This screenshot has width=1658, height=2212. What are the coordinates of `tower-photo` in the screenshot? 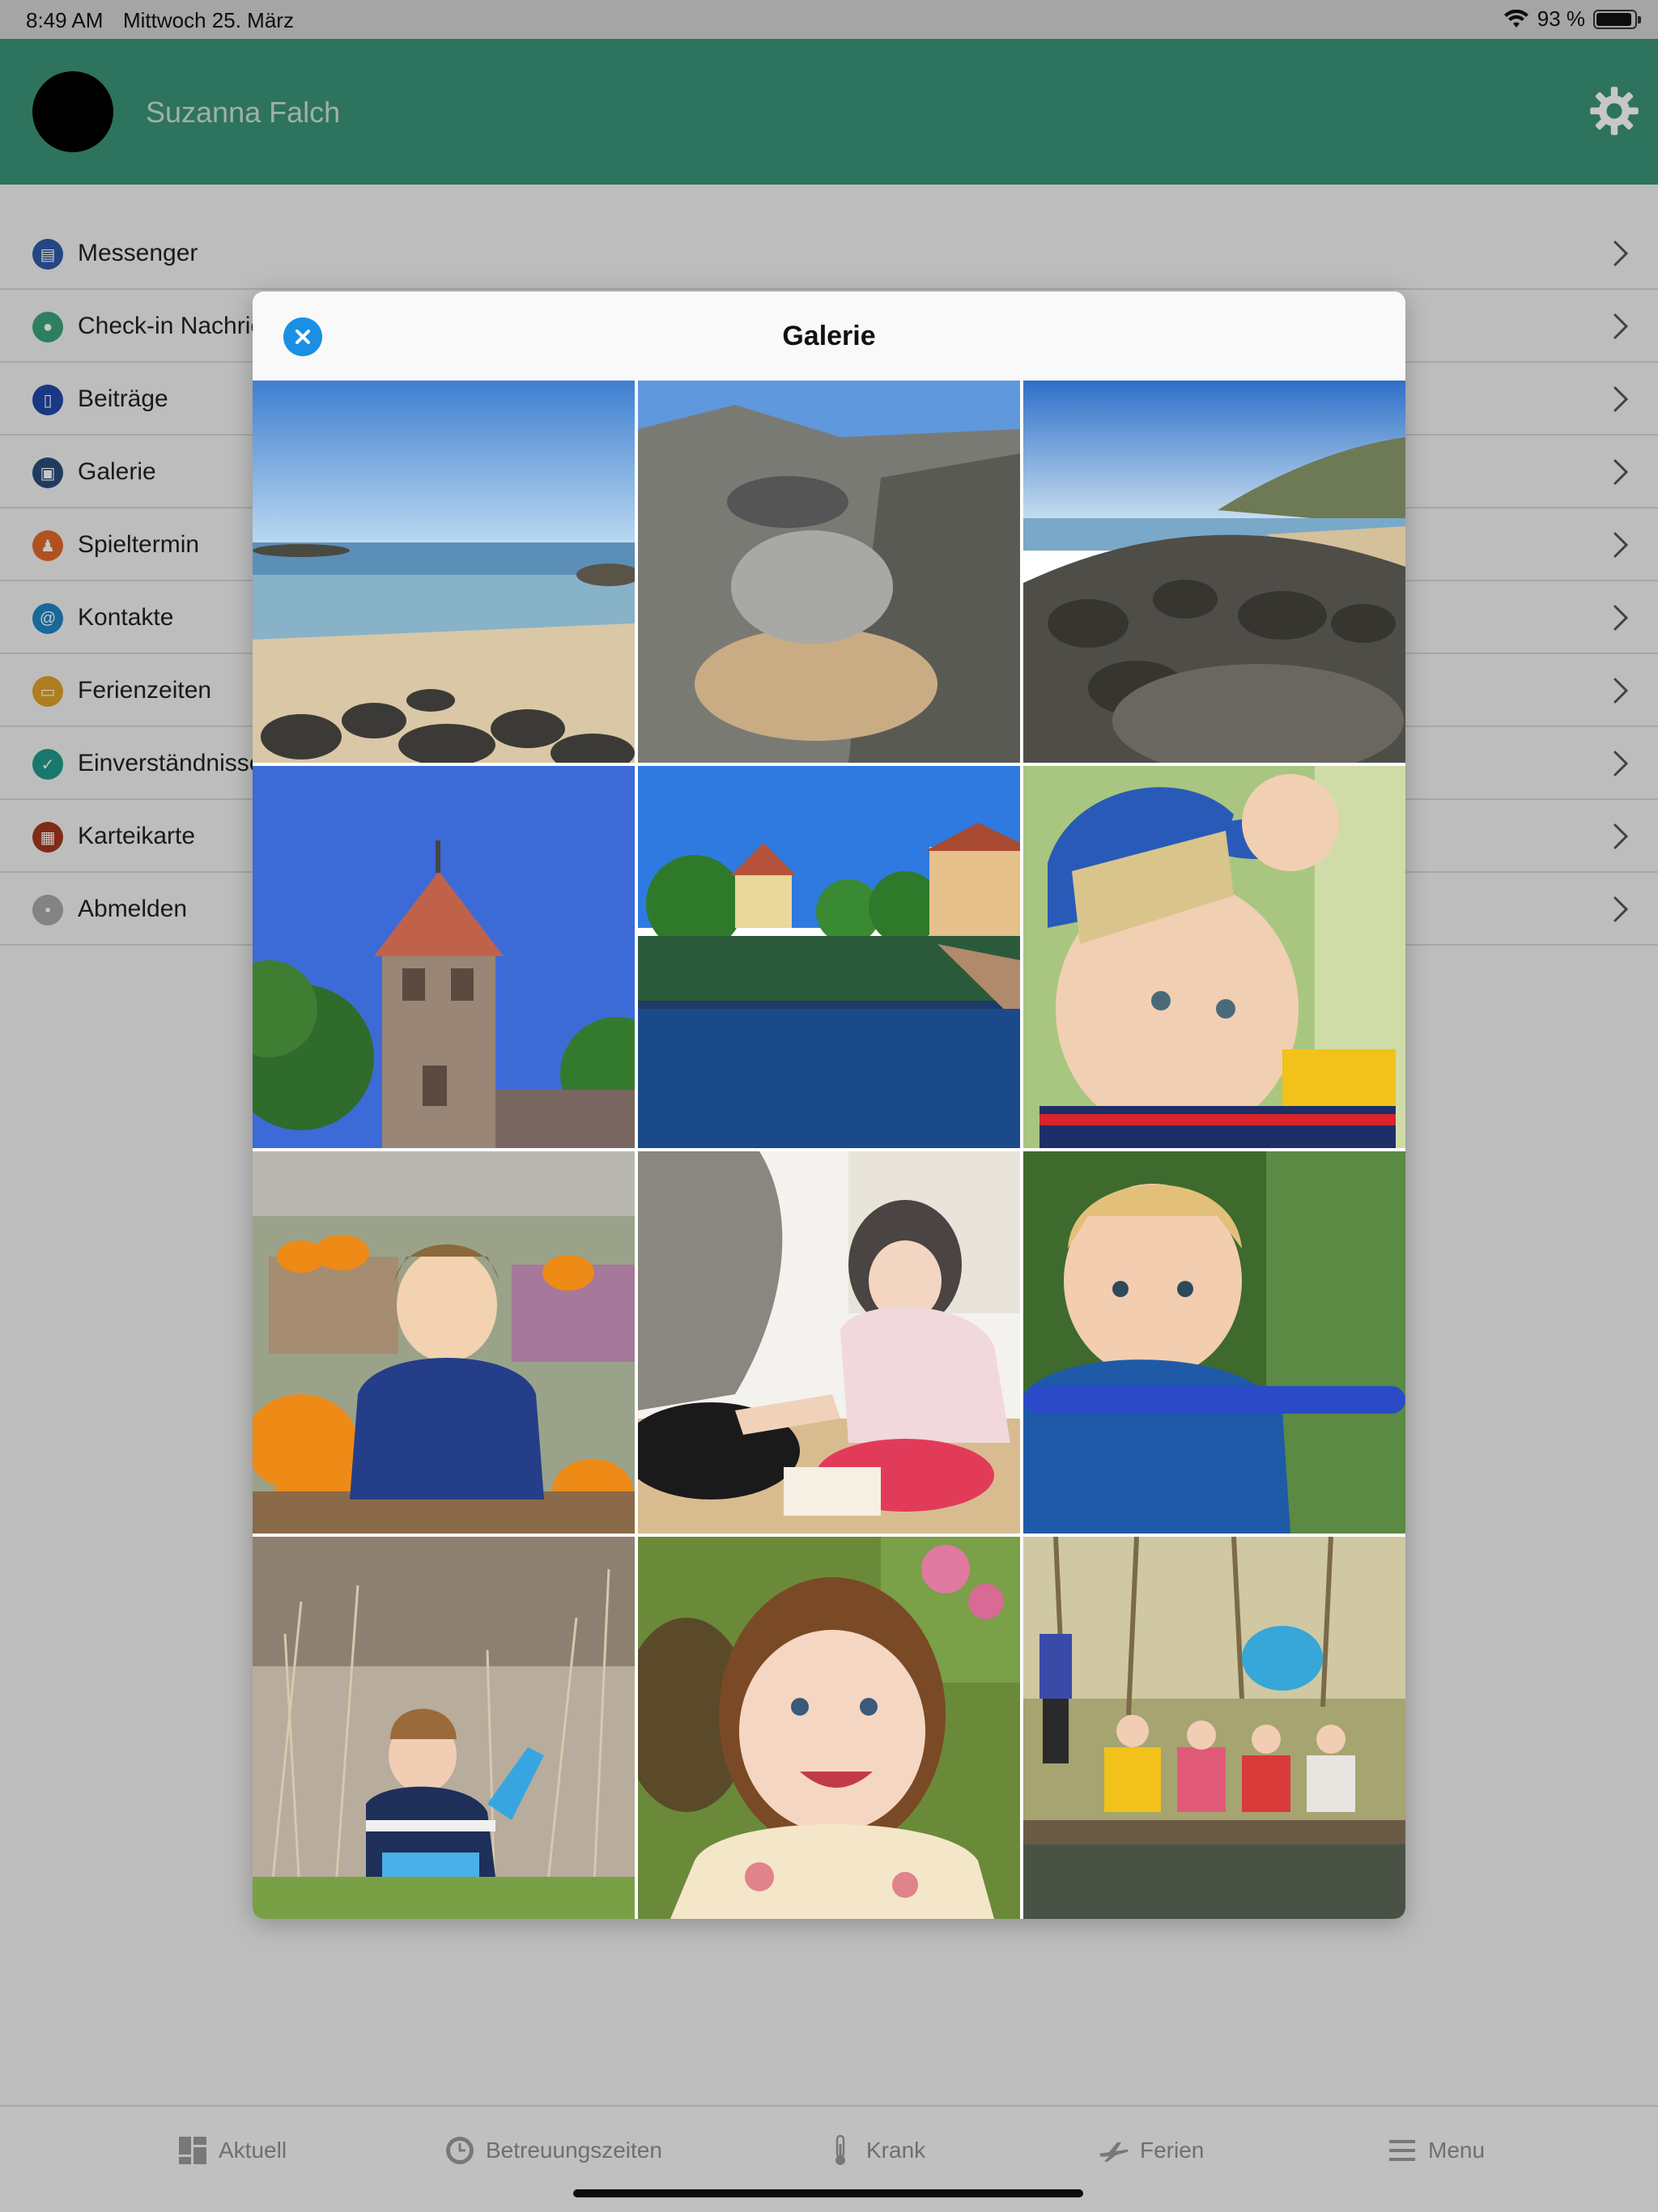 It's located at (444, 957).